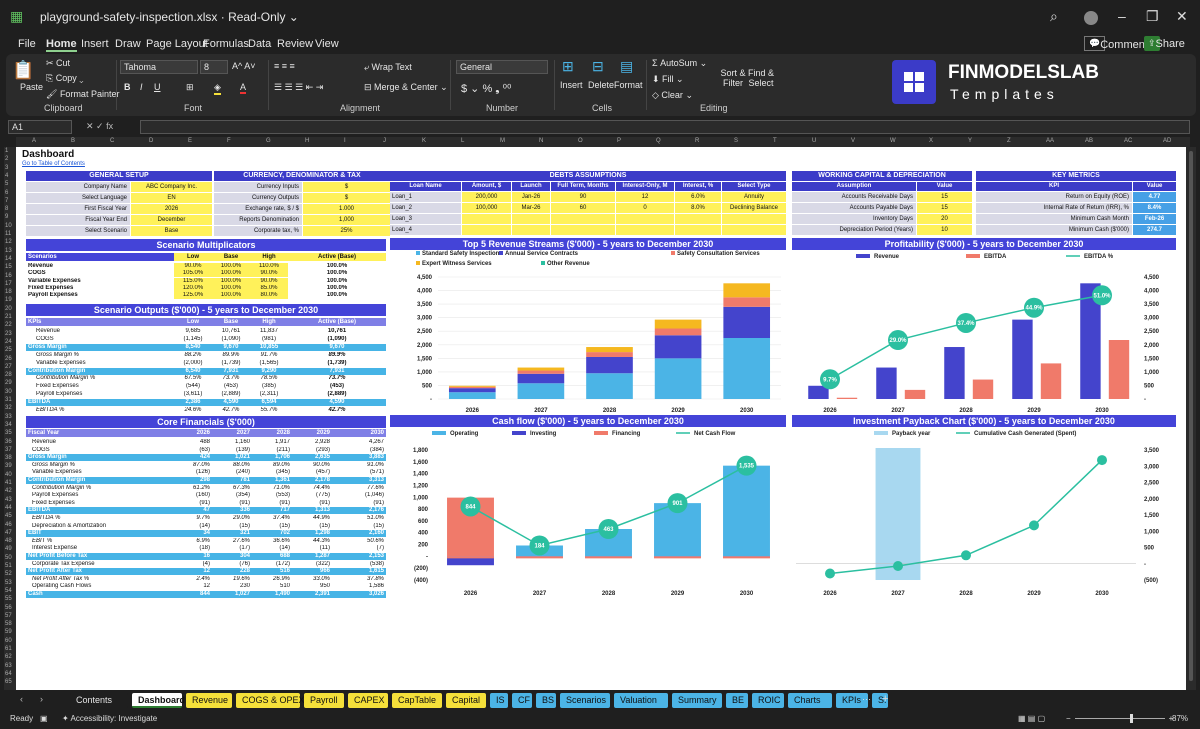 Image resolution: width=1200 pixels, height=729 pixels. What do you see at coordinates (190, 87) in the screenshot?
I see `borders-icon: ⊞` at bounding box center [190, 87].